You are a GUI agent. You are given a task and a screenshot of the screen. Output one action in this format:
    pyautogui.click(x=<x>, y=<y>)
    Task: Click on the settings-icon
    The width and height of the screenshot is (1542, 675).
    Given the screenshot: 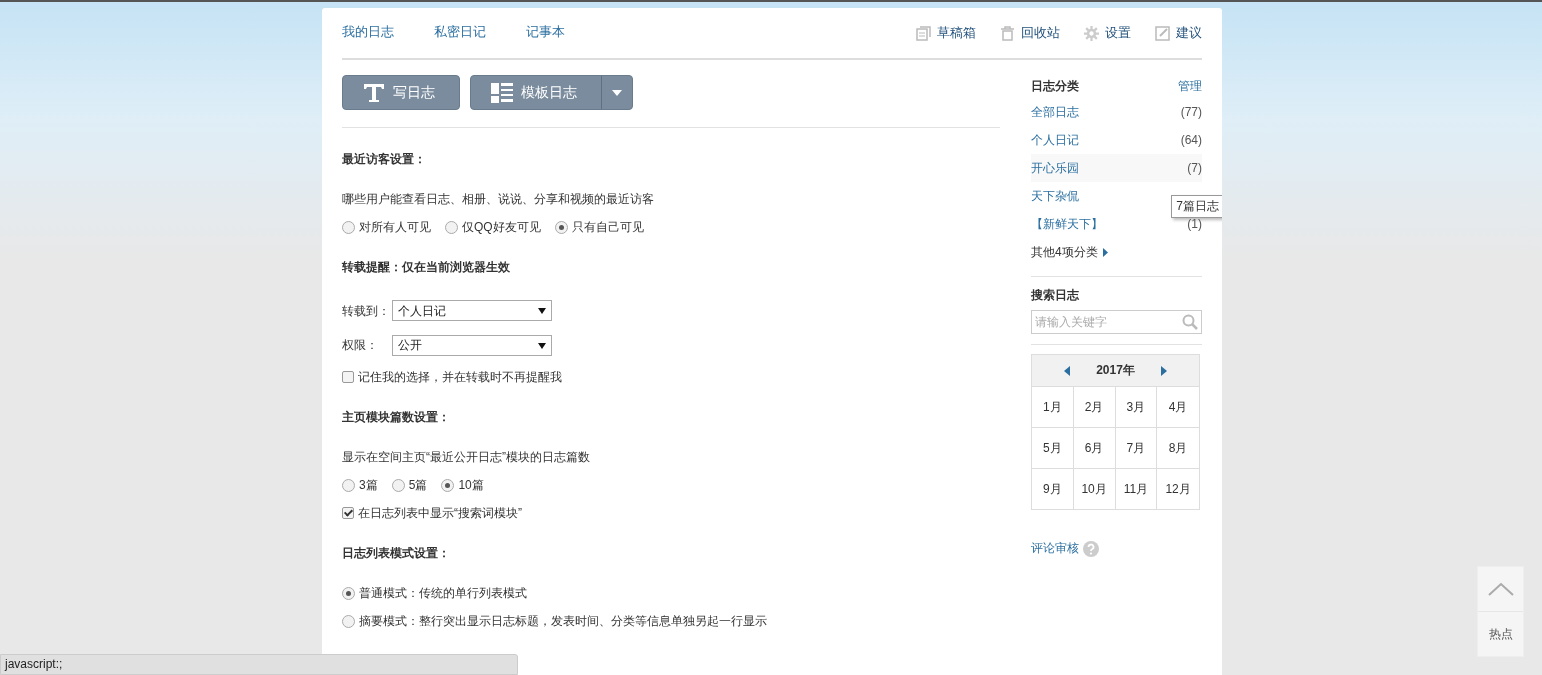 What is the action you would take?
    pyautogui.click(x=1091, y=33)
    